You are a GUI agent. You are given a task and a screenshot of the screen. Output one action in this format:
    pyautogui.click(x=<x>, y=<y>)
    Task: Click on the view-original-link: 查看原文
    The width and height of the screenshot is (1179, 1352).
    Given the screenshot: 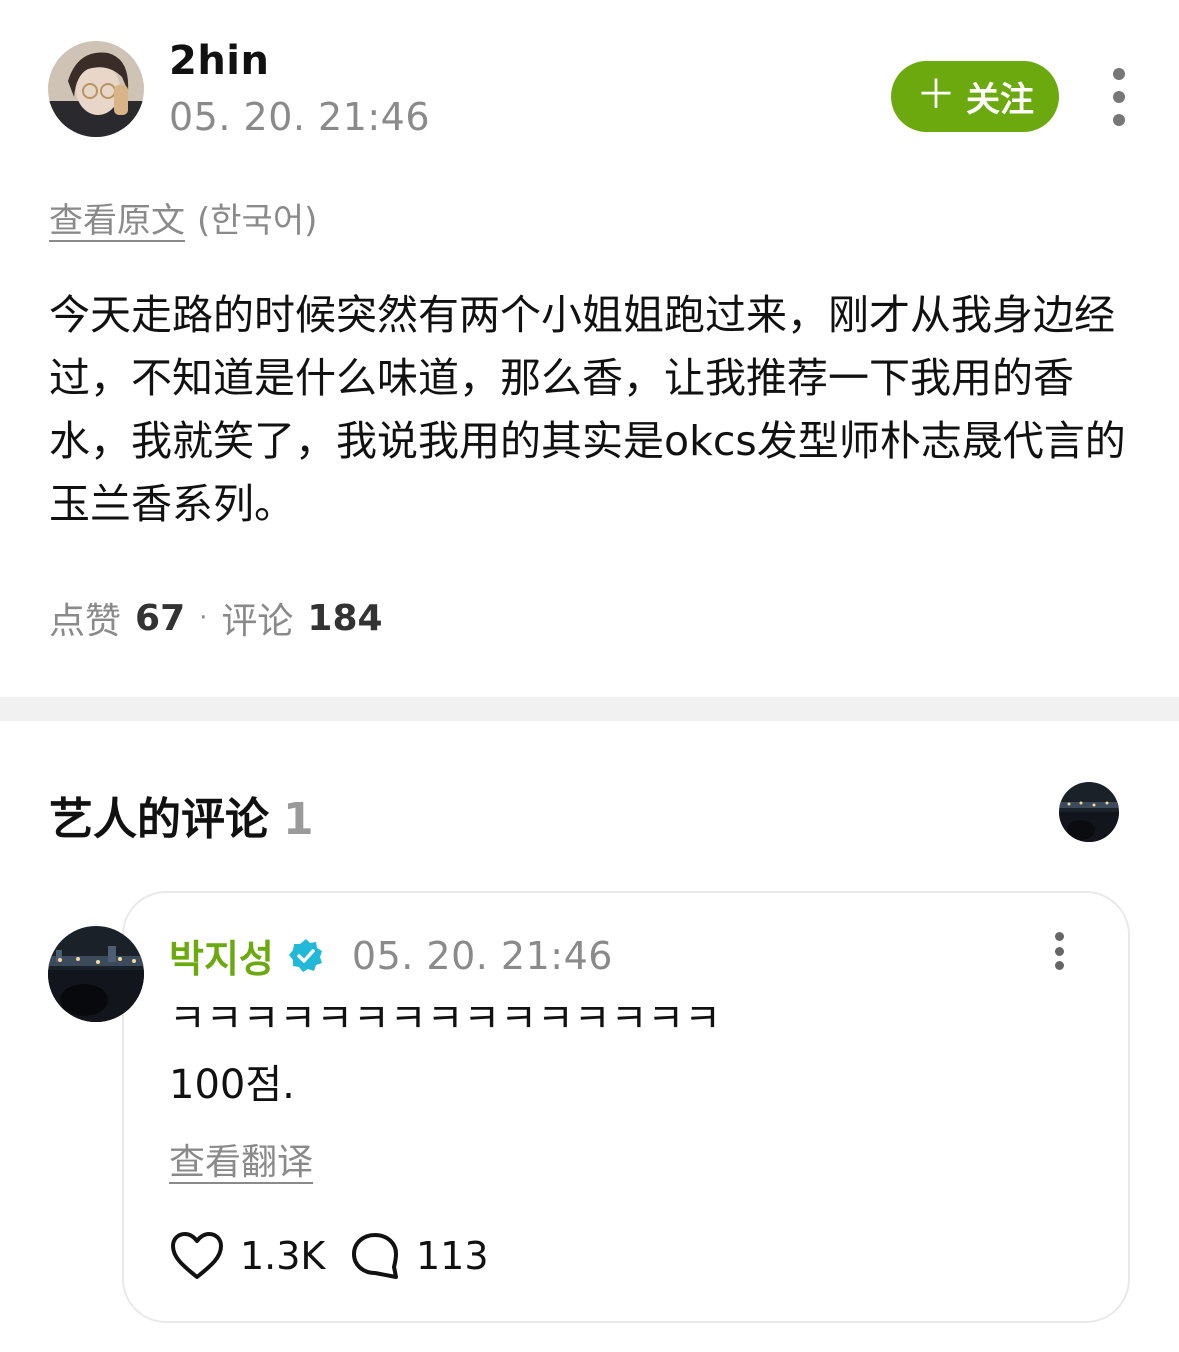 What is the action you would take?
    pyautogui.click(x=117, y=217)
    